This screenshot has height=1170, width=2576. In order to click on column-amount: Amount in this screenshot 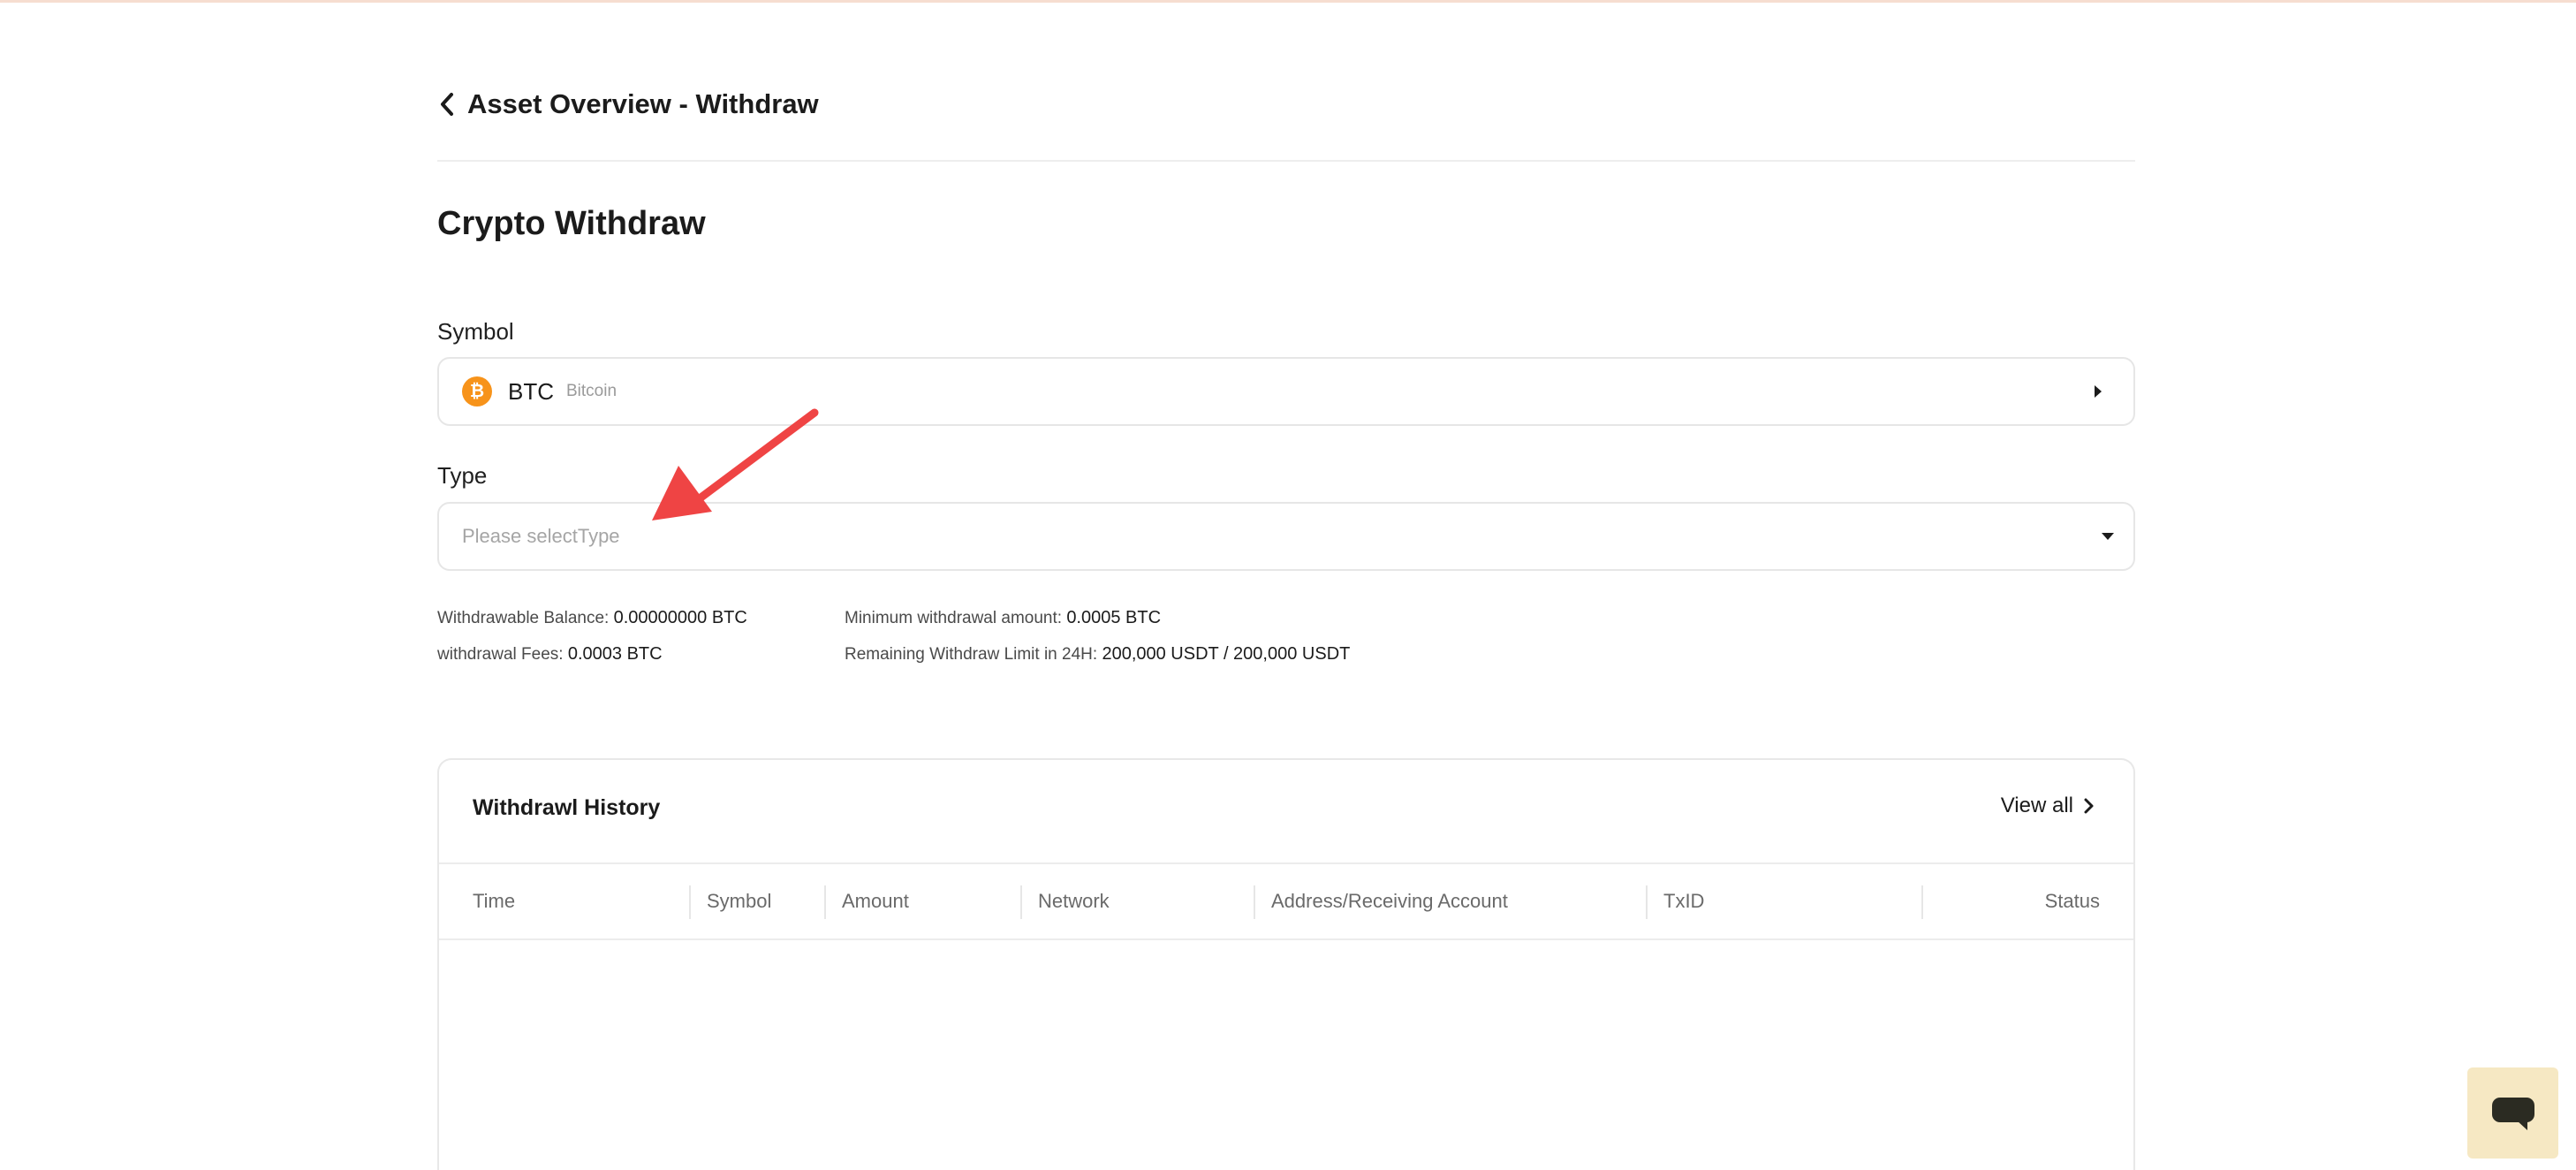, I will do `click(876, 901)`.